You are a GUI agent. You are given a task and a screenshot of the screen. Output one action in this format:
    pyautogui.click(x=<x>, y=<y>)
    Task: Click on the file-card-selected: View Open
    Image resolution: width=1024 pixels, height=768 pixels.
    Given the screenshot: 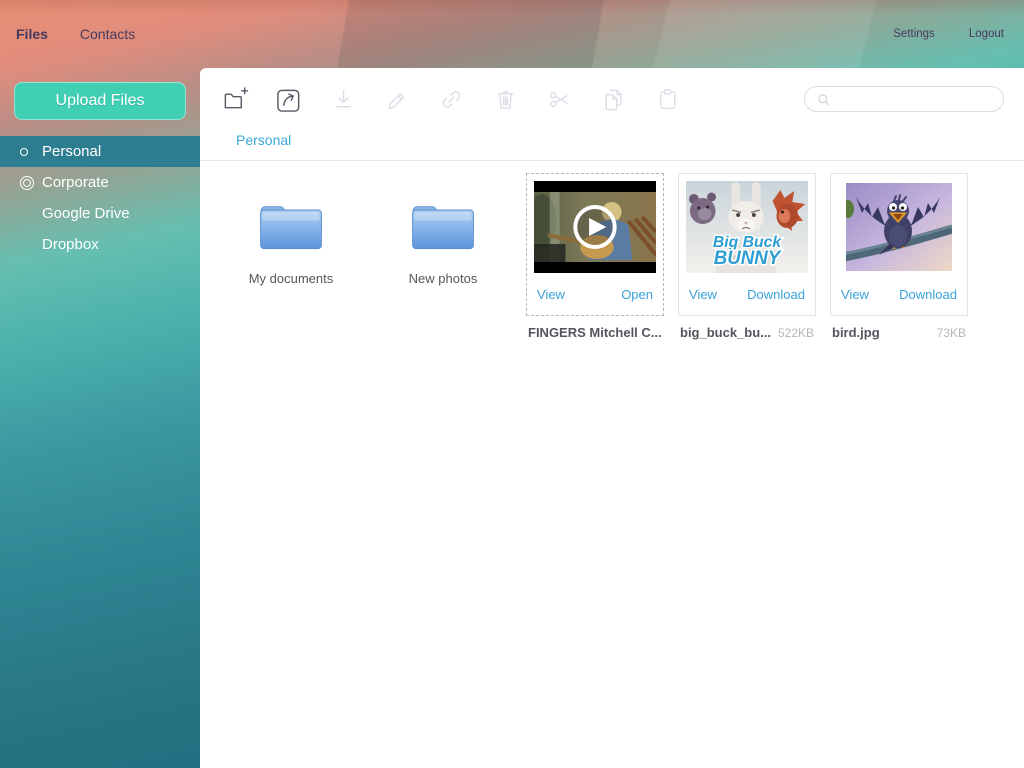 What is the action you would take?
    pyautogui.click(x=595, y=244)
    